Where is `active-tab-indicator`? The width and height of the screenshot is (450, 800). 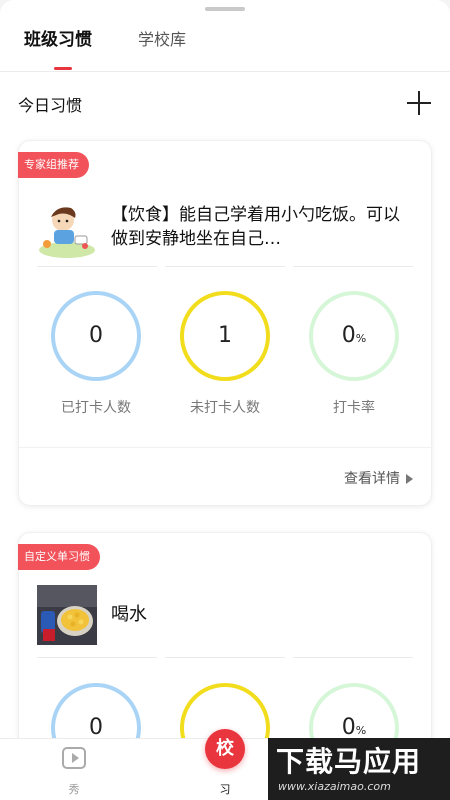 active-tab-indicator is located at coordinates (63, 68).